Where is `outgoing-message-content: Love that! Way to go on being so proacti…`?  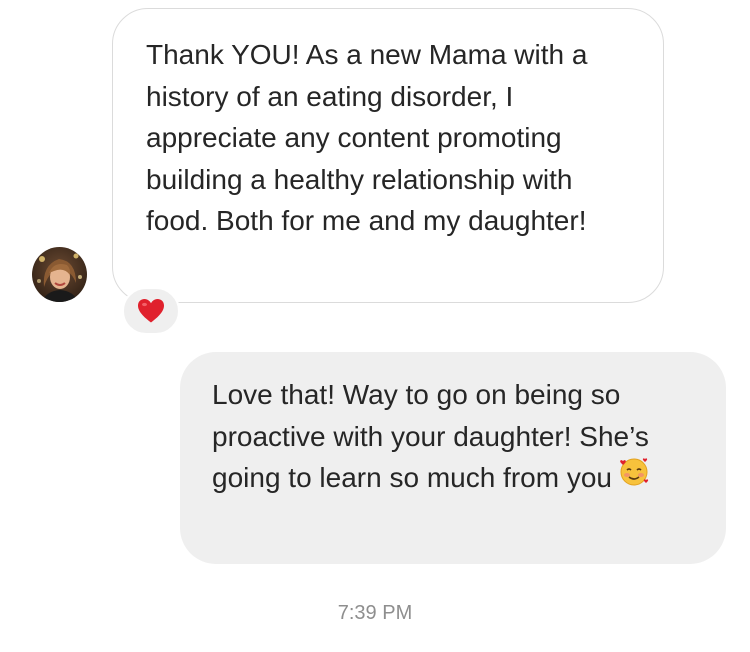
outgoing-message-content: Love that! Way to go on being so proacti… is located at coordinates (457, 436).